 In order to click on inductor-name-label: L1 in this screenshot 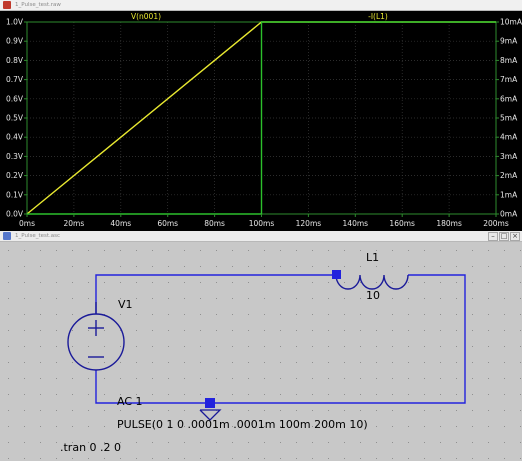, I will do `click(372, 257)`.